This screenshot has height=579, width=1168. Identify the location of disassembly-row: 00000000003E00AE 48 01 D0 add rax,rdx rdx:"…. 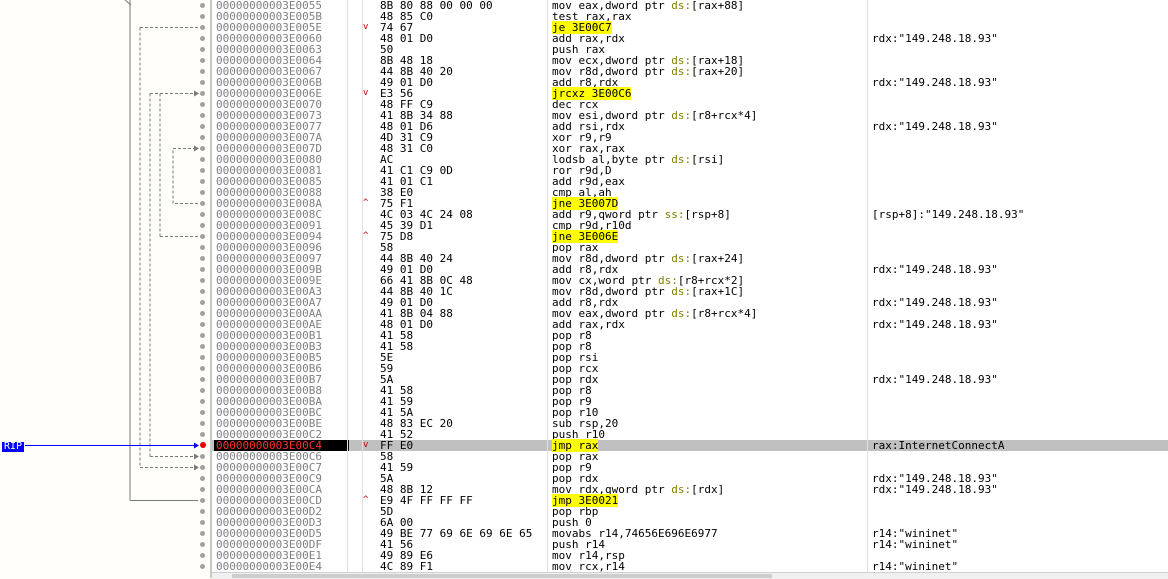
(690, 324).